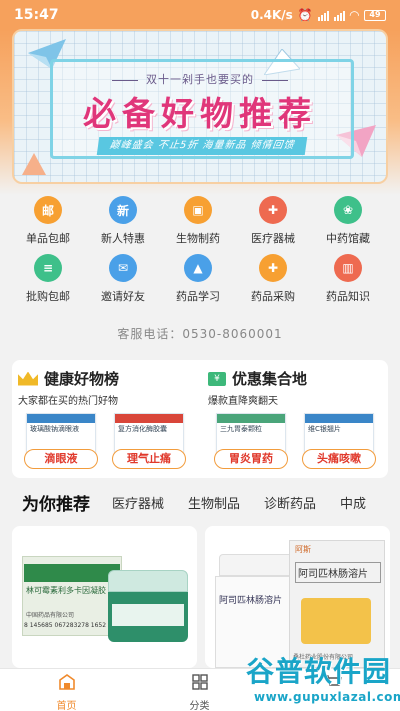  What do you see at coordinates (324, 429) in the screenshot?
I see `package-name: 维C银翘片` at bounding box center [324, 429].